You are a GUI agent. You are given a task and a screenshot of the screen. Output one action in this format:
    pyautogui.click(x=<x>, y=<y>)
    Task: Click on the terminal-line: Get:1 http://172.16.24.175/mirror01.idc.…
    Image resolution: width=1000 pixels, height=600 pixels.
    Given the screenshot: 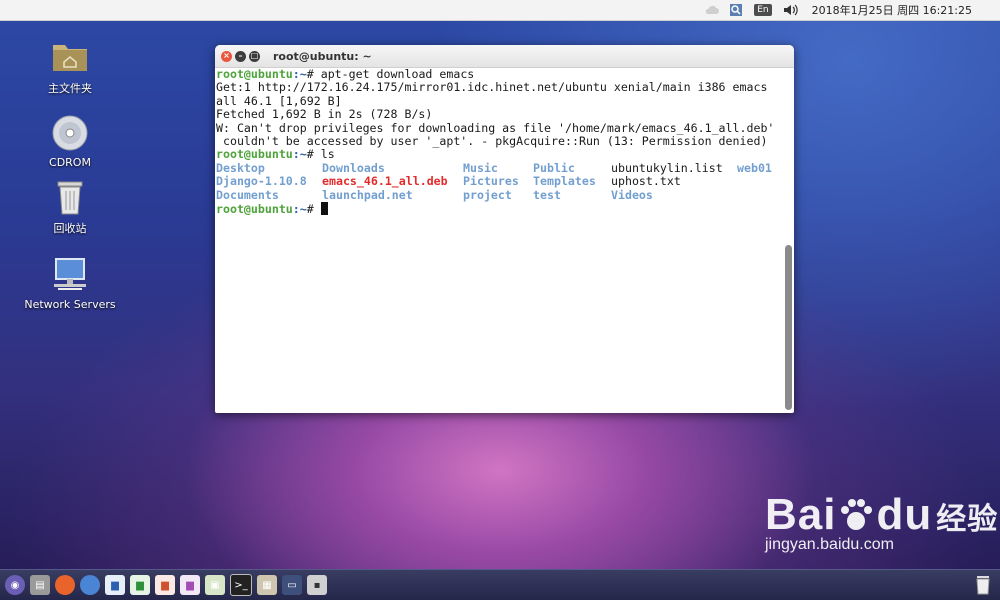 What is the action you would take?
    pyautogui.click(x=492, y=87)
    